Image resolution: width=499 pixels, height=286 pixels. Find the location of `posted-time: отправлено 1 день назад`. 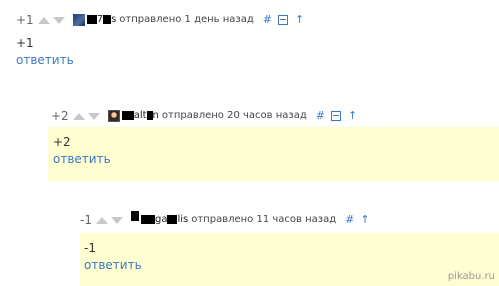

posted-time: отправлено 1 день назад is located at coordinates (186, 19).